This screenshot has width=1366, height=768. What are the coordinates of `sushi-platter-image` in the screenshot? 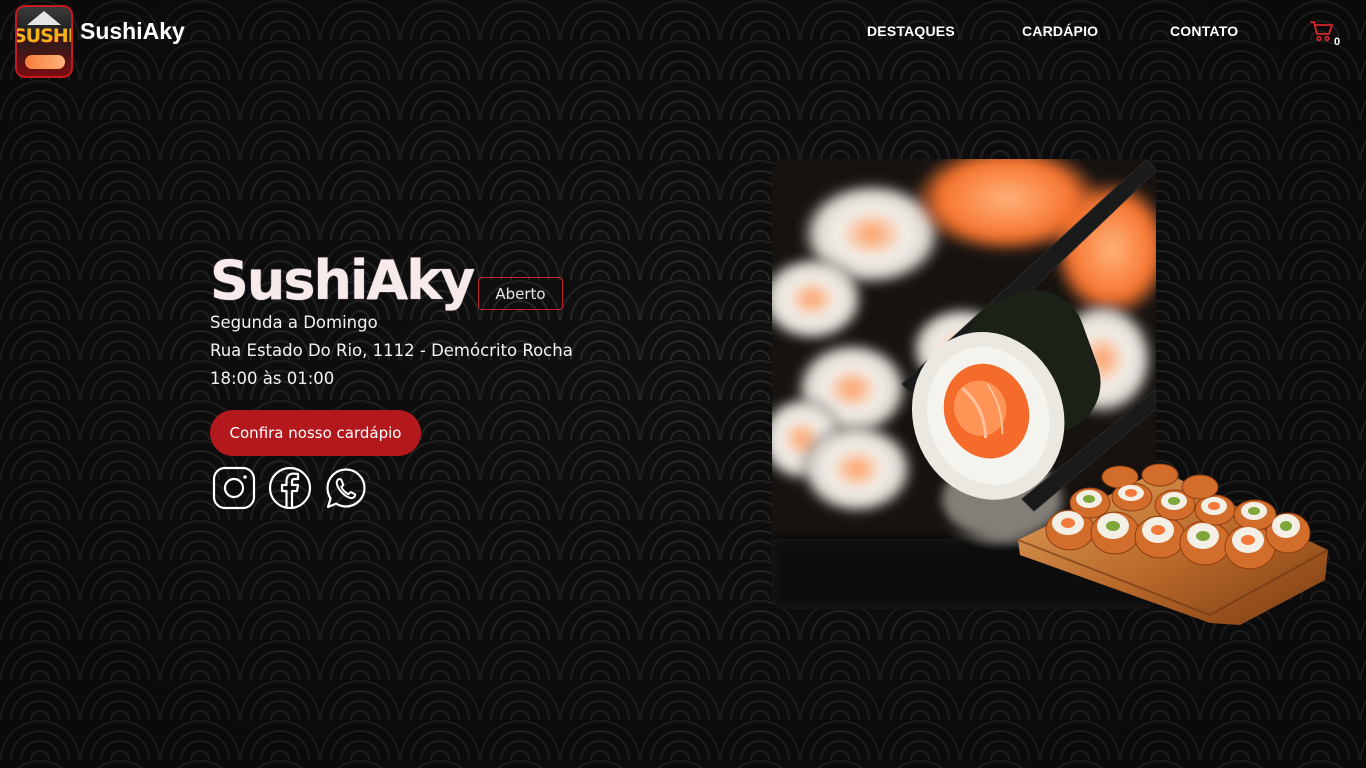 It's located at (1171, 542).